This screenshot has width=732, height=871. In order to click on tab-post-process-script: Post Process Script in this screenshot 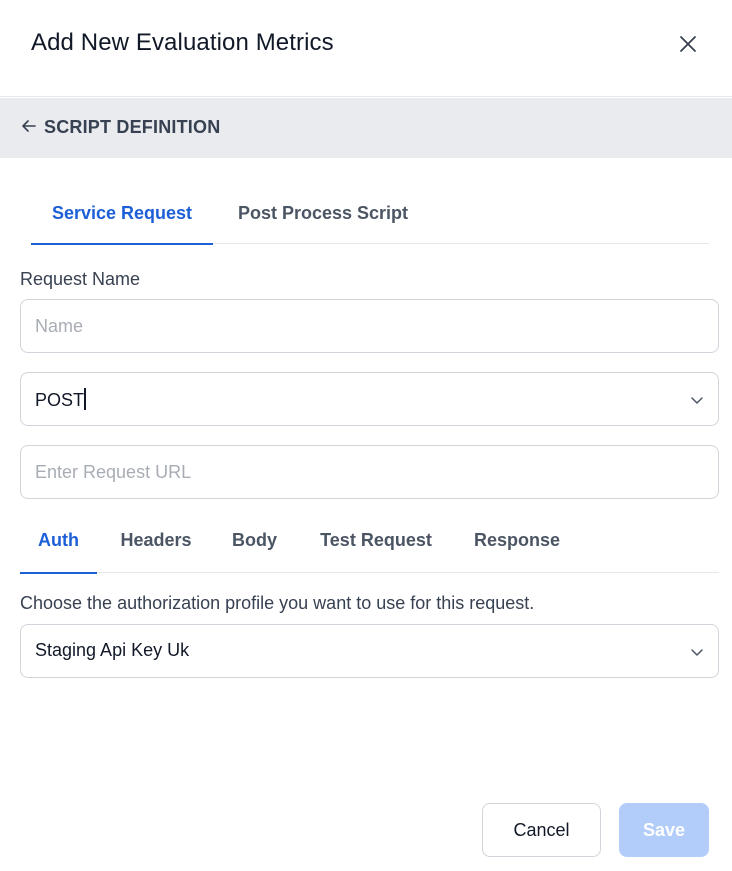, I will do `click(323, 217)`.